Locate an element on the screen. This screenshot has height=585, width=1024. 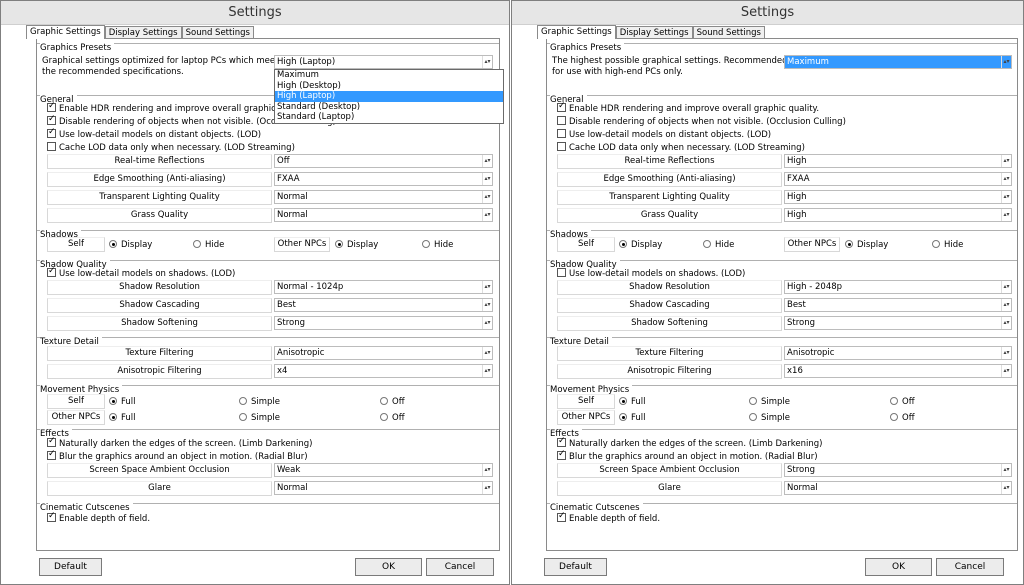
option-standard-laptop: Standard (Laptop) is located at coordinates (389, 117).